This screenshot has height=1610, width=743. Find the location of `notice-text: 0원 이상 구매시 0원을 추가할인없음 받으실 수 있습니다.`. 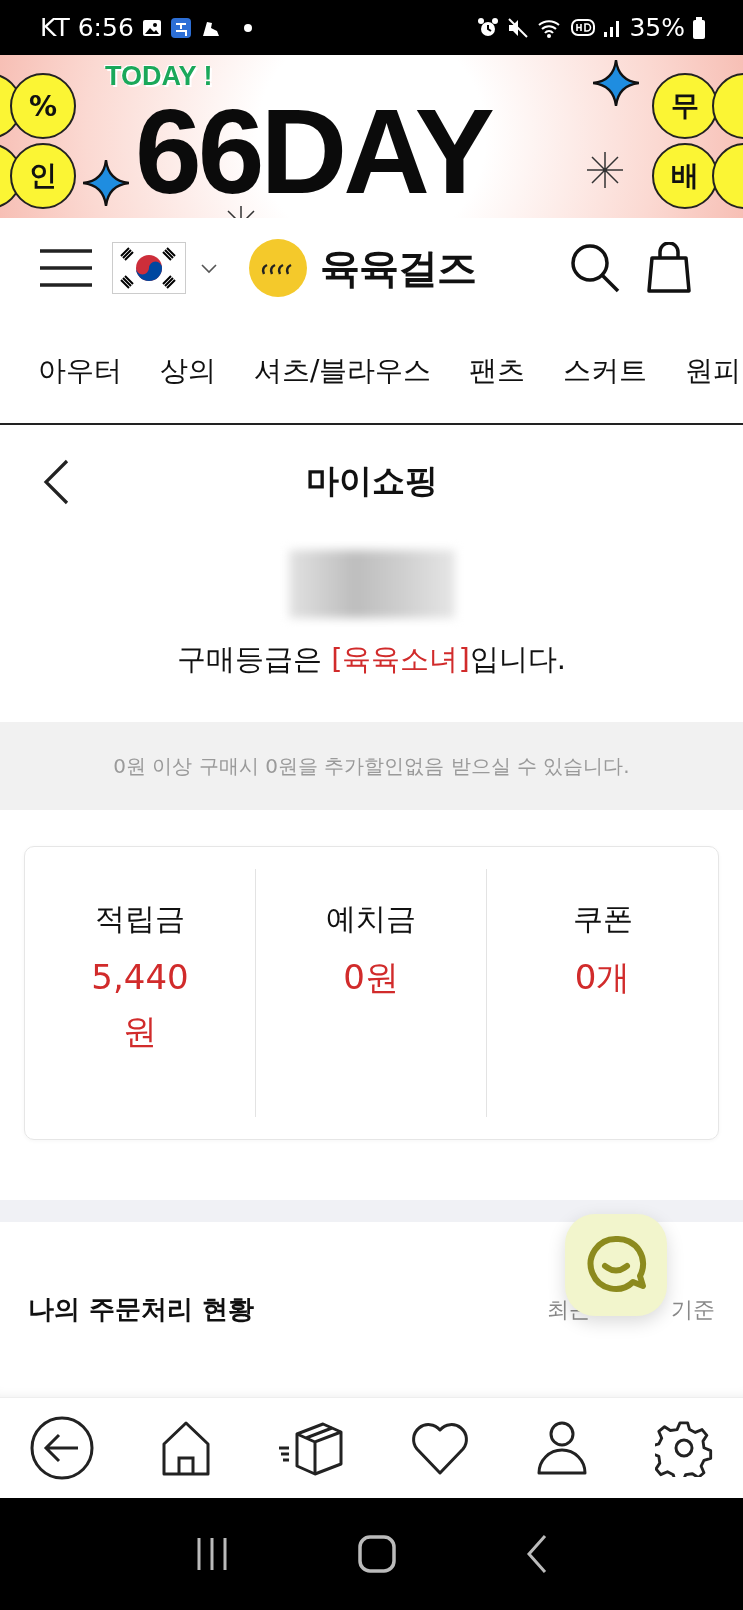

notice-text: 0원 이상 구매시 0원을 추가할인없음 받으실 수 있습니다. is located at coordinates (371, 766).